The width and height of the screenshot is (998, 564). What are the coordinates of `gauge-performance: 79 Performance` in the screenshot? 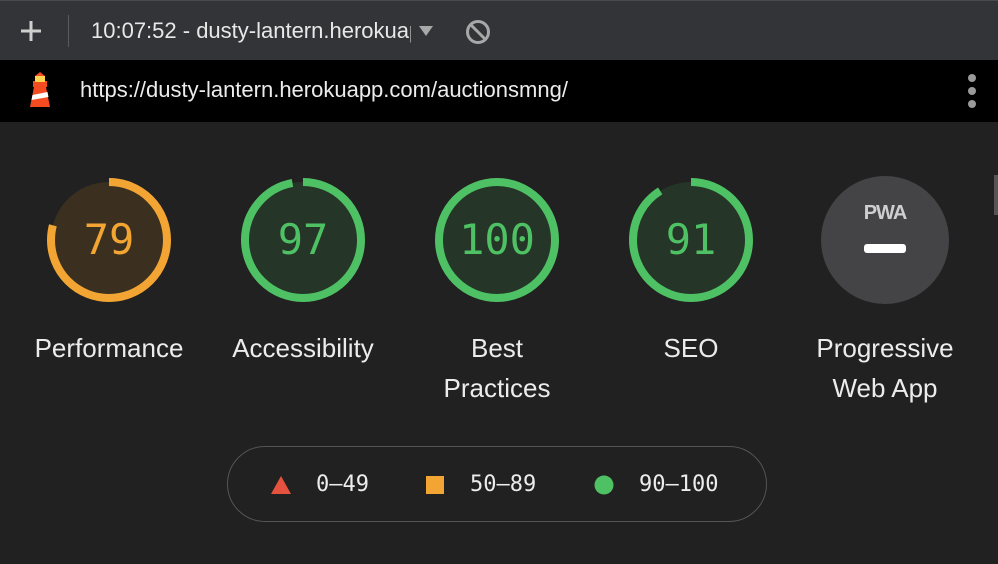 It's located at (109, 296).